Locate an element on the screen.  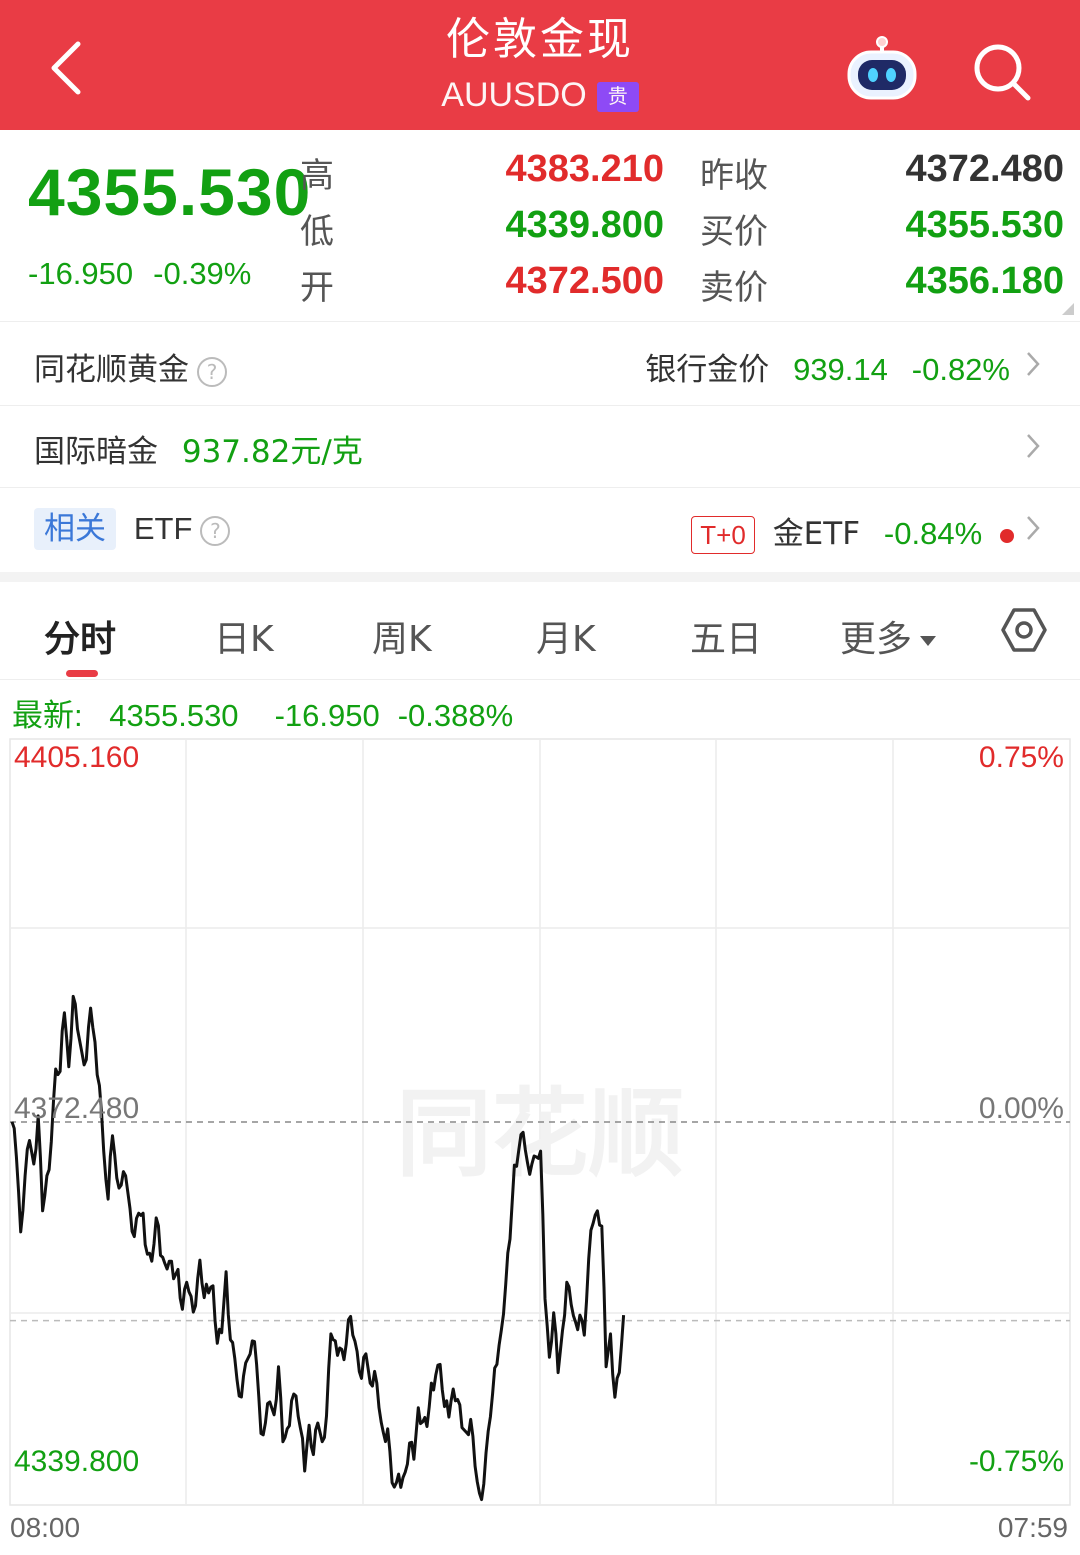
tab-more-label: 更多 is located at coordinates (876, 639).